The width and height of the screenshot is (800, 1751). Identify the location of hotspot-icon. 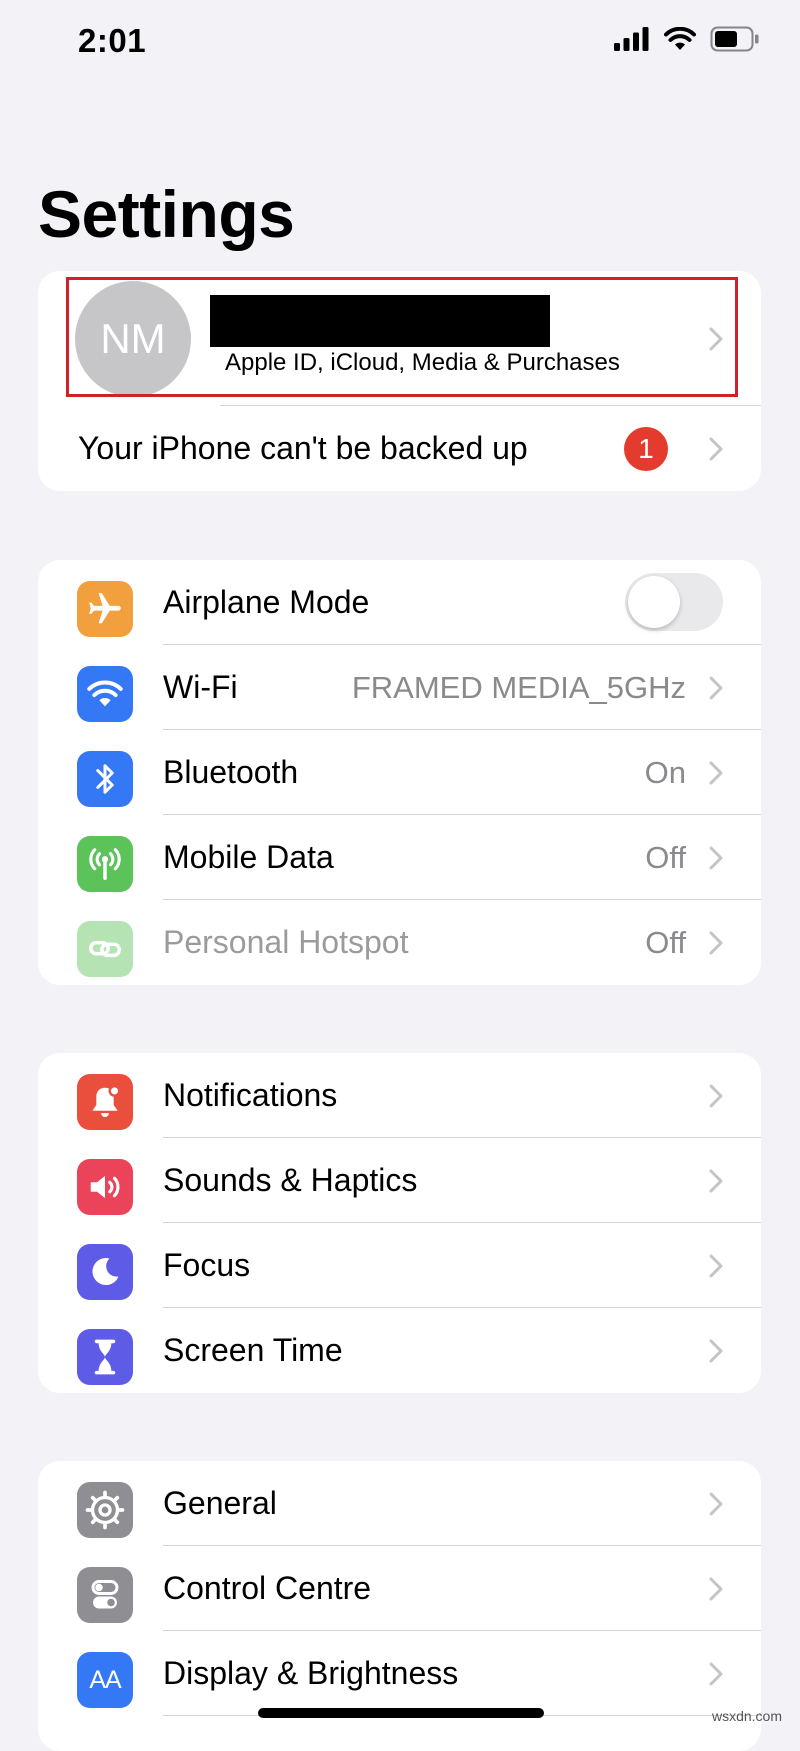
(105, 949).